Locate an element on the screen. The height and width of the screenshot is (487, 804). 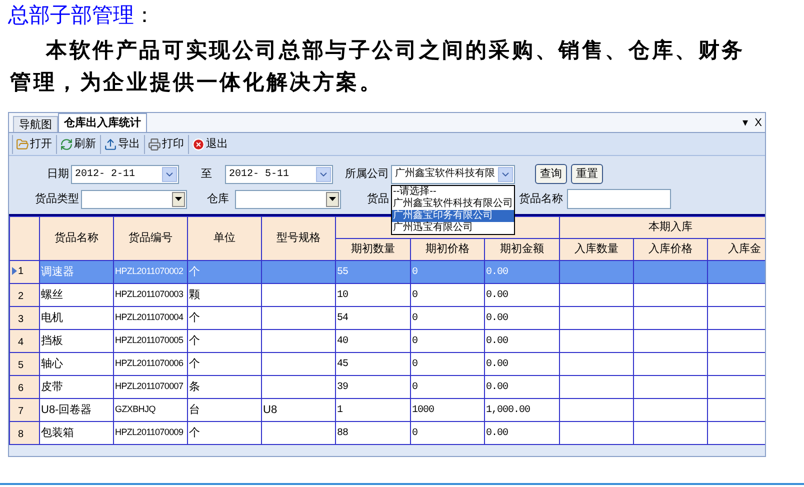
dropdown-option: 广州鑫宝印务有限公司 is located at coordinates (453, 216).